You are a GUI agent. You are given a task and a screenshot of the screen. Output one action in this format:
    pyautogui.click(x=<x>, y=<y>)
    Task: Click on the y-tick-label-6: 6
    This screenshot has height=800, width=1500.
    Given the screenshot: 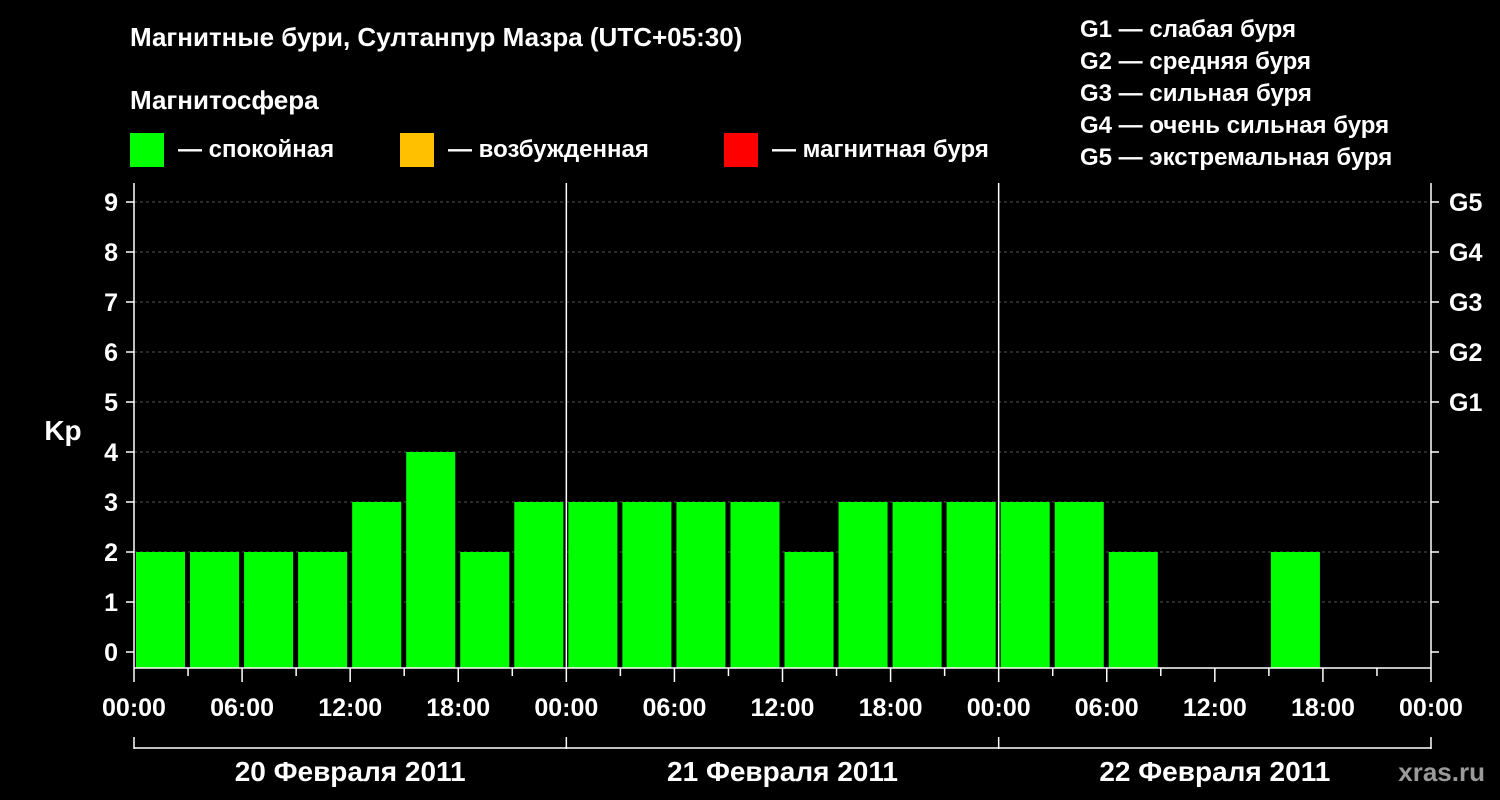 What is the action you would take?
    pyautogui.click(x=111, y=353)
    